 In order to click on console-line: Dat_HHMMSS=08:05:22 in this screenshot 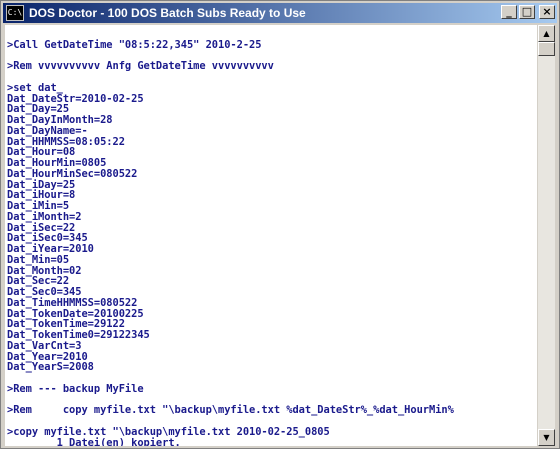, I will do `click(66, 141)`.